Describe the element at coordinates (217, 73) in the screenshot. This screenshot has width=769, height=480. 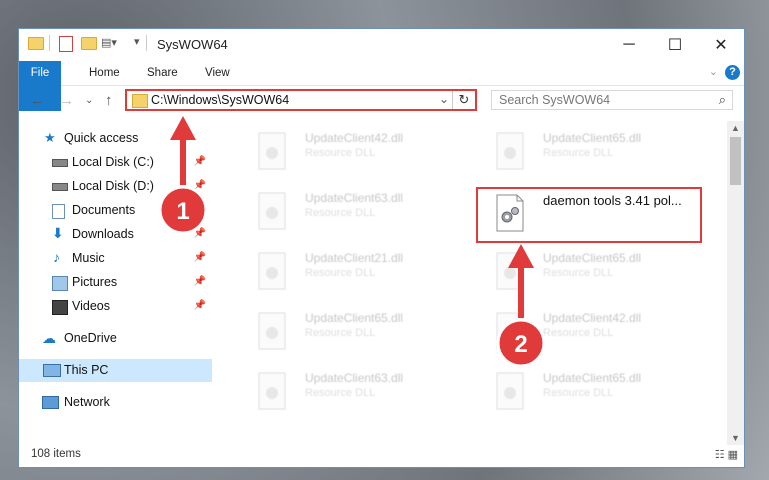
I see `tab-view: View` at that location.